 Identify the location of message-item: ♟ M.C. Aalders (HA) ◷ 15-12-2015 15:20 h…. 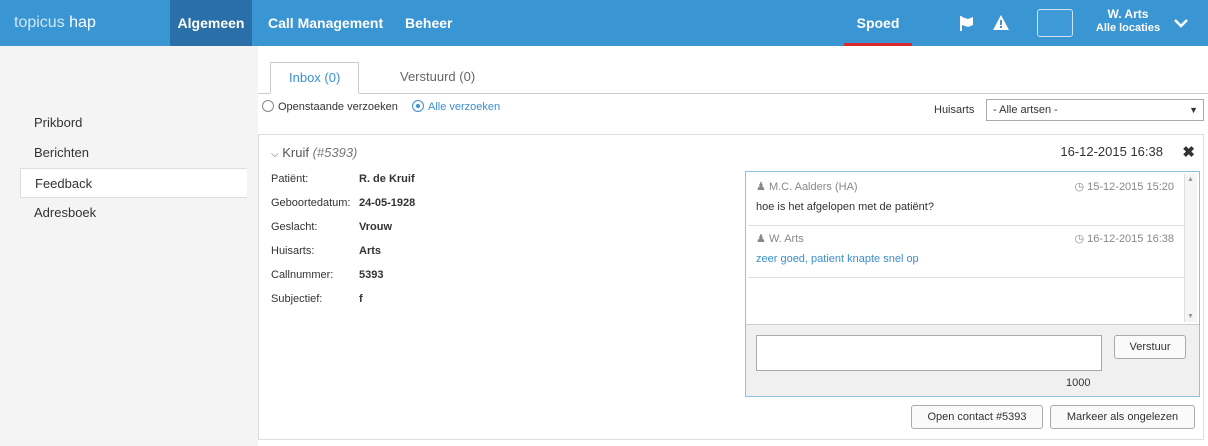
(966, 200).